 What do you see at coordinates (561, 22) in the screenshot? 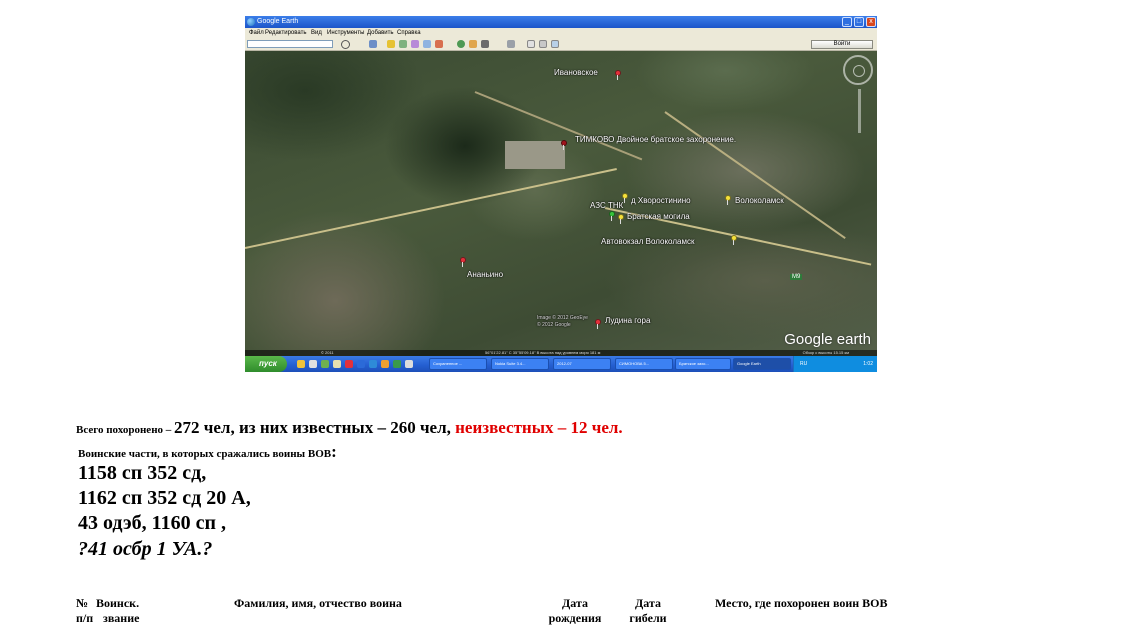
I see `window-titlebar: Google Earth _ □ x` at bounding box center [561, 22].